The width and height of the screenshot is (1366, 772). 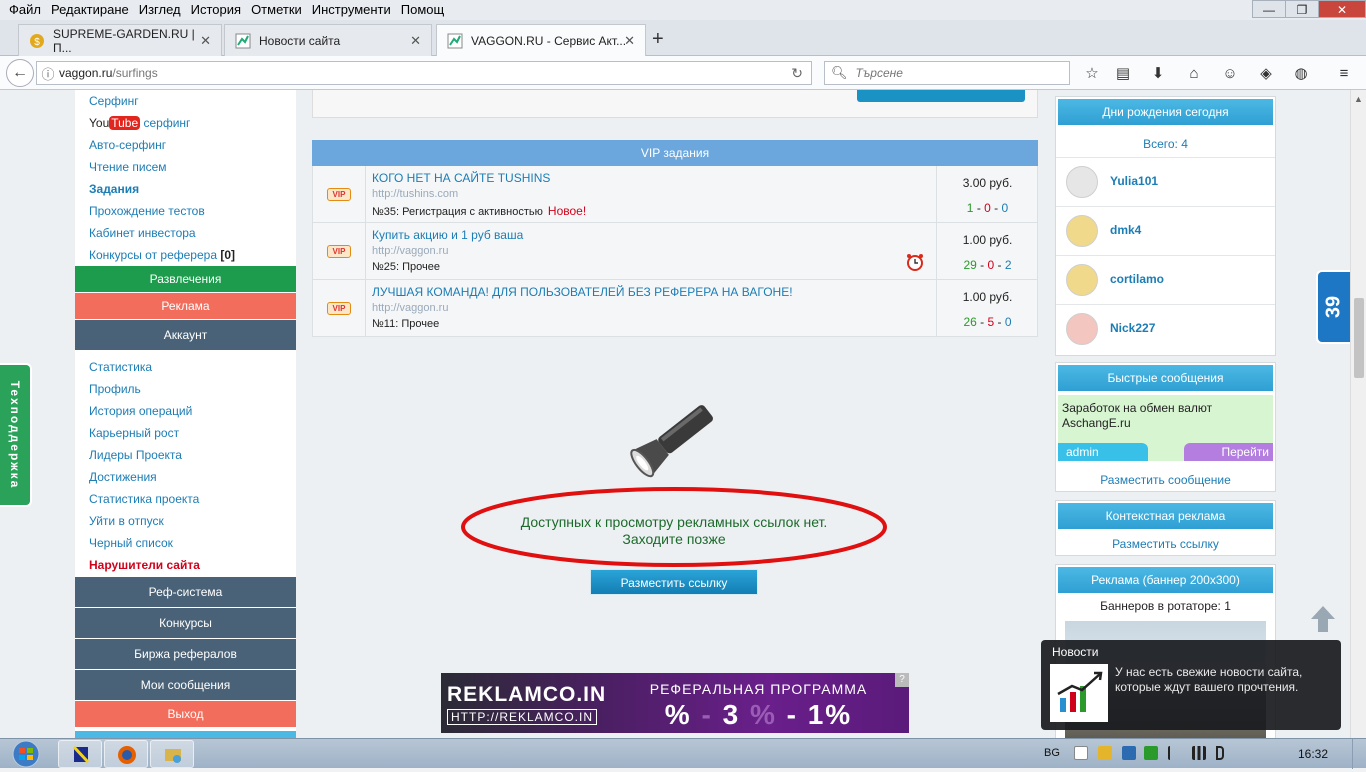 What do you see at coordinates (1333, 307) in the screenshot?
I see `online-counter: 39` at bounding box center [1333, 307].